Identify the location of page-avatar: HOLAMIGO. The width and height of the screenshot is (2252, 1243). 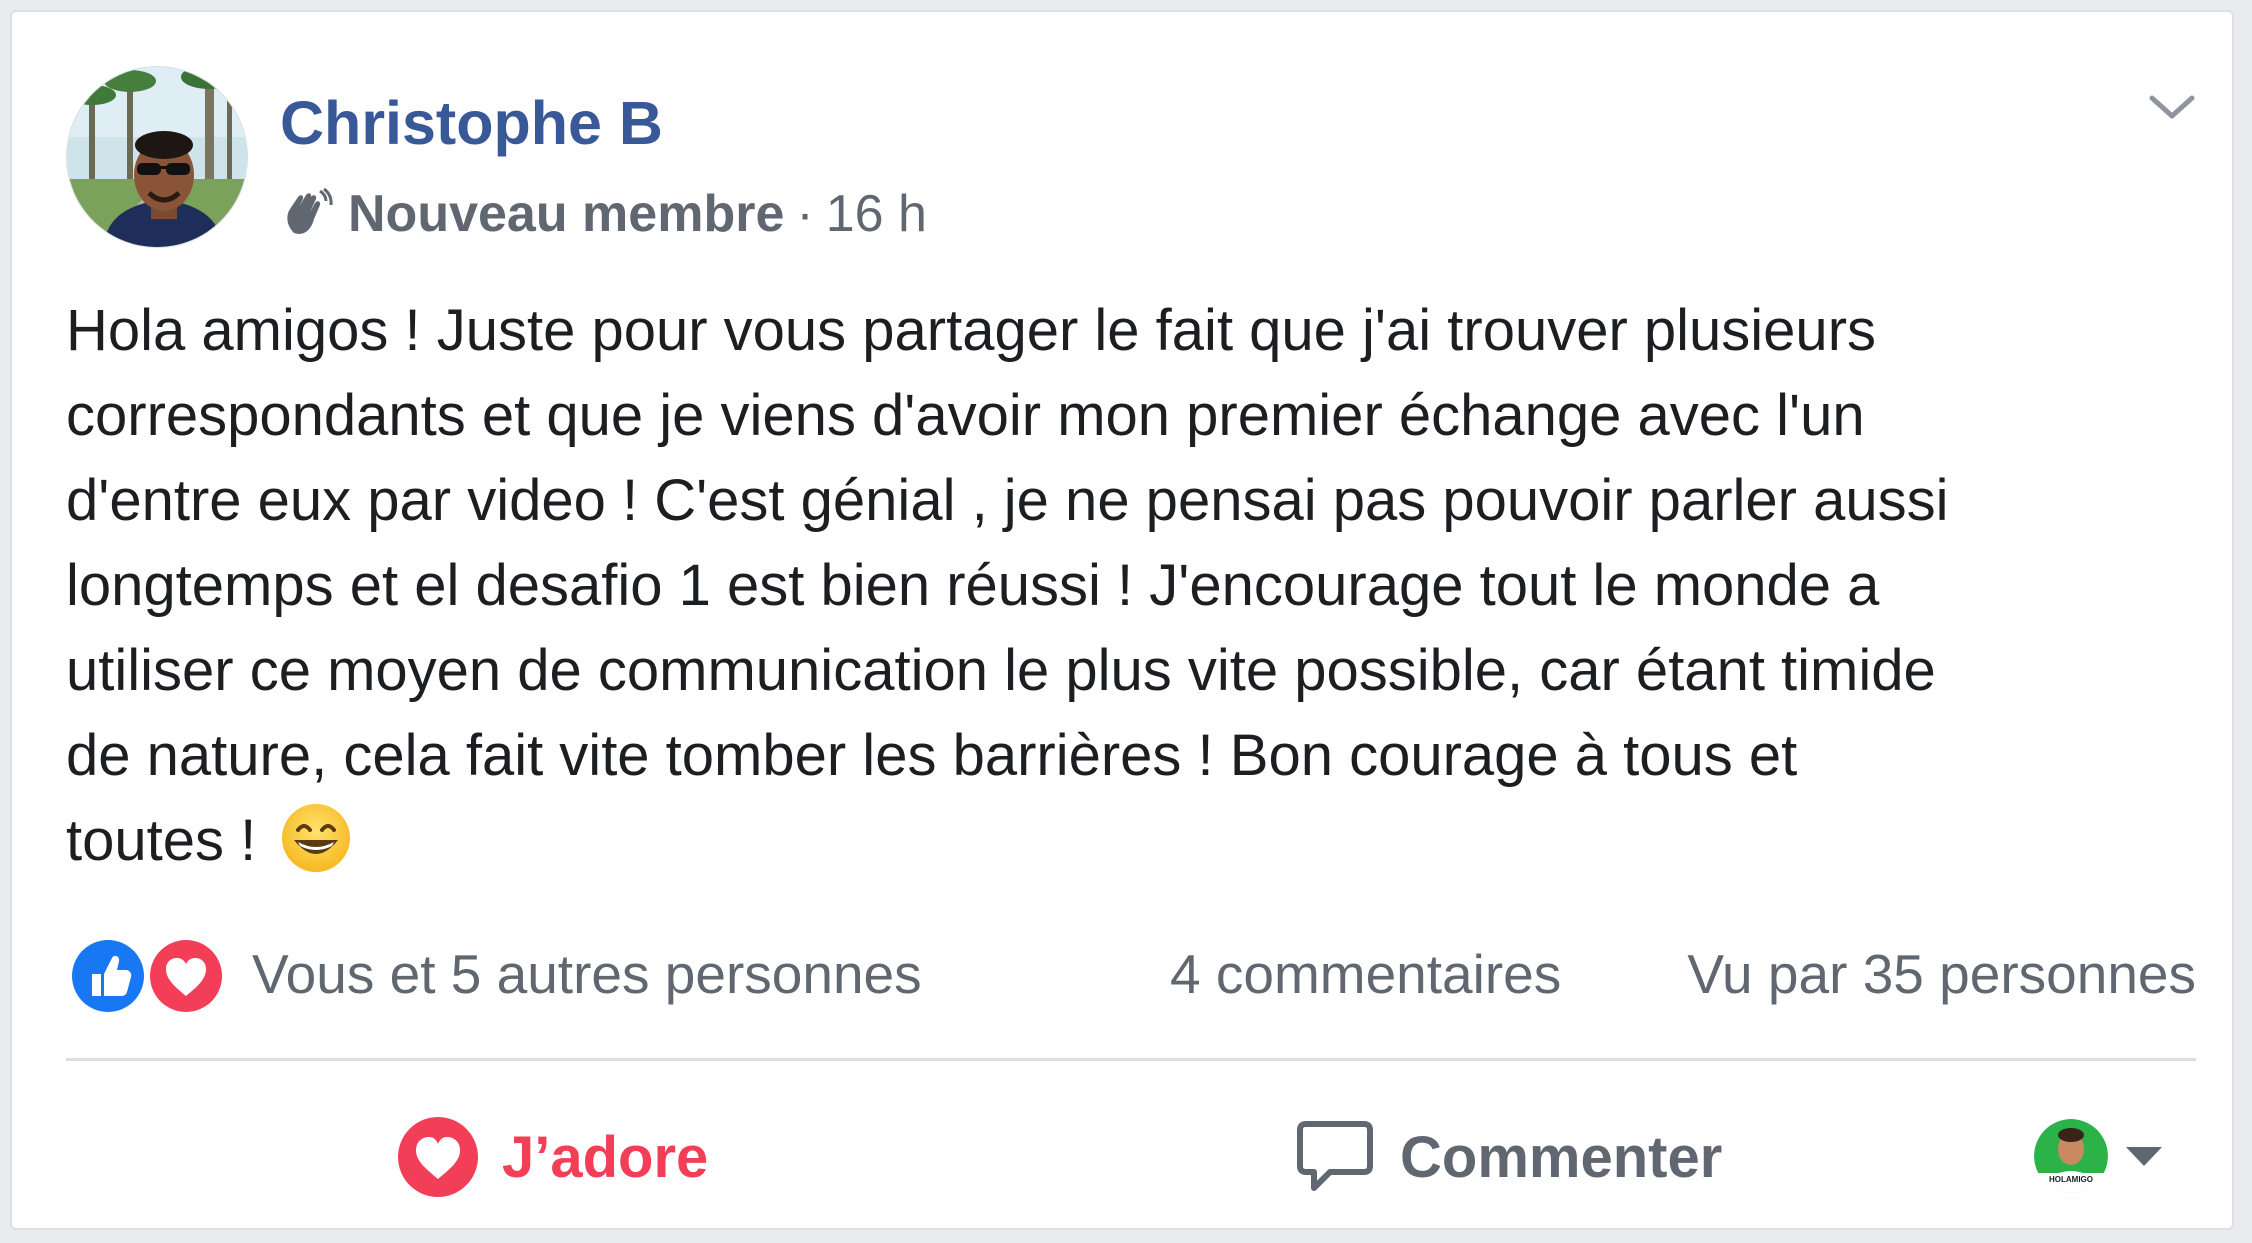
(2071, 1156).